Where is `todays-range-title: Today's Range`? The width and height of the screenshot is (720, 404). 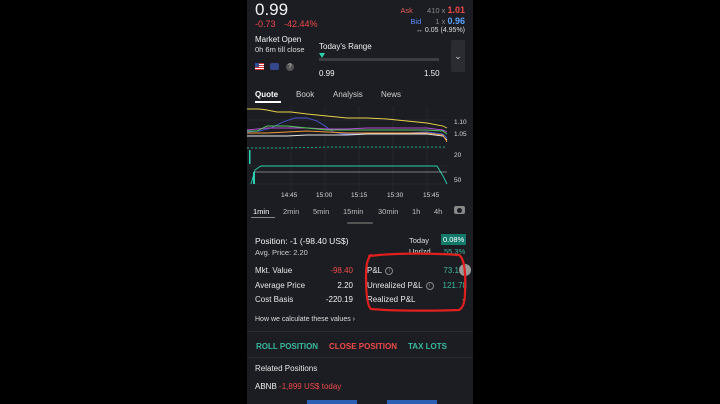 todays-range-title: Today's Range is located at coordinates (345, 46).